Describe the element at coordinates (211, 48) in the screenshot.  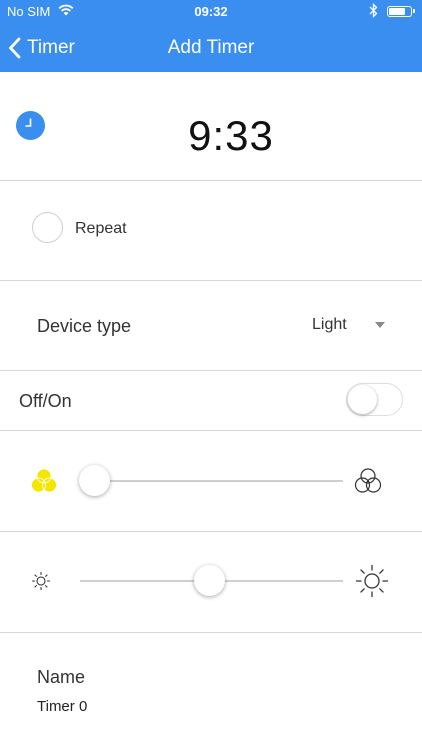
I see `navigation-bar: Timer Add Timer` at that location.